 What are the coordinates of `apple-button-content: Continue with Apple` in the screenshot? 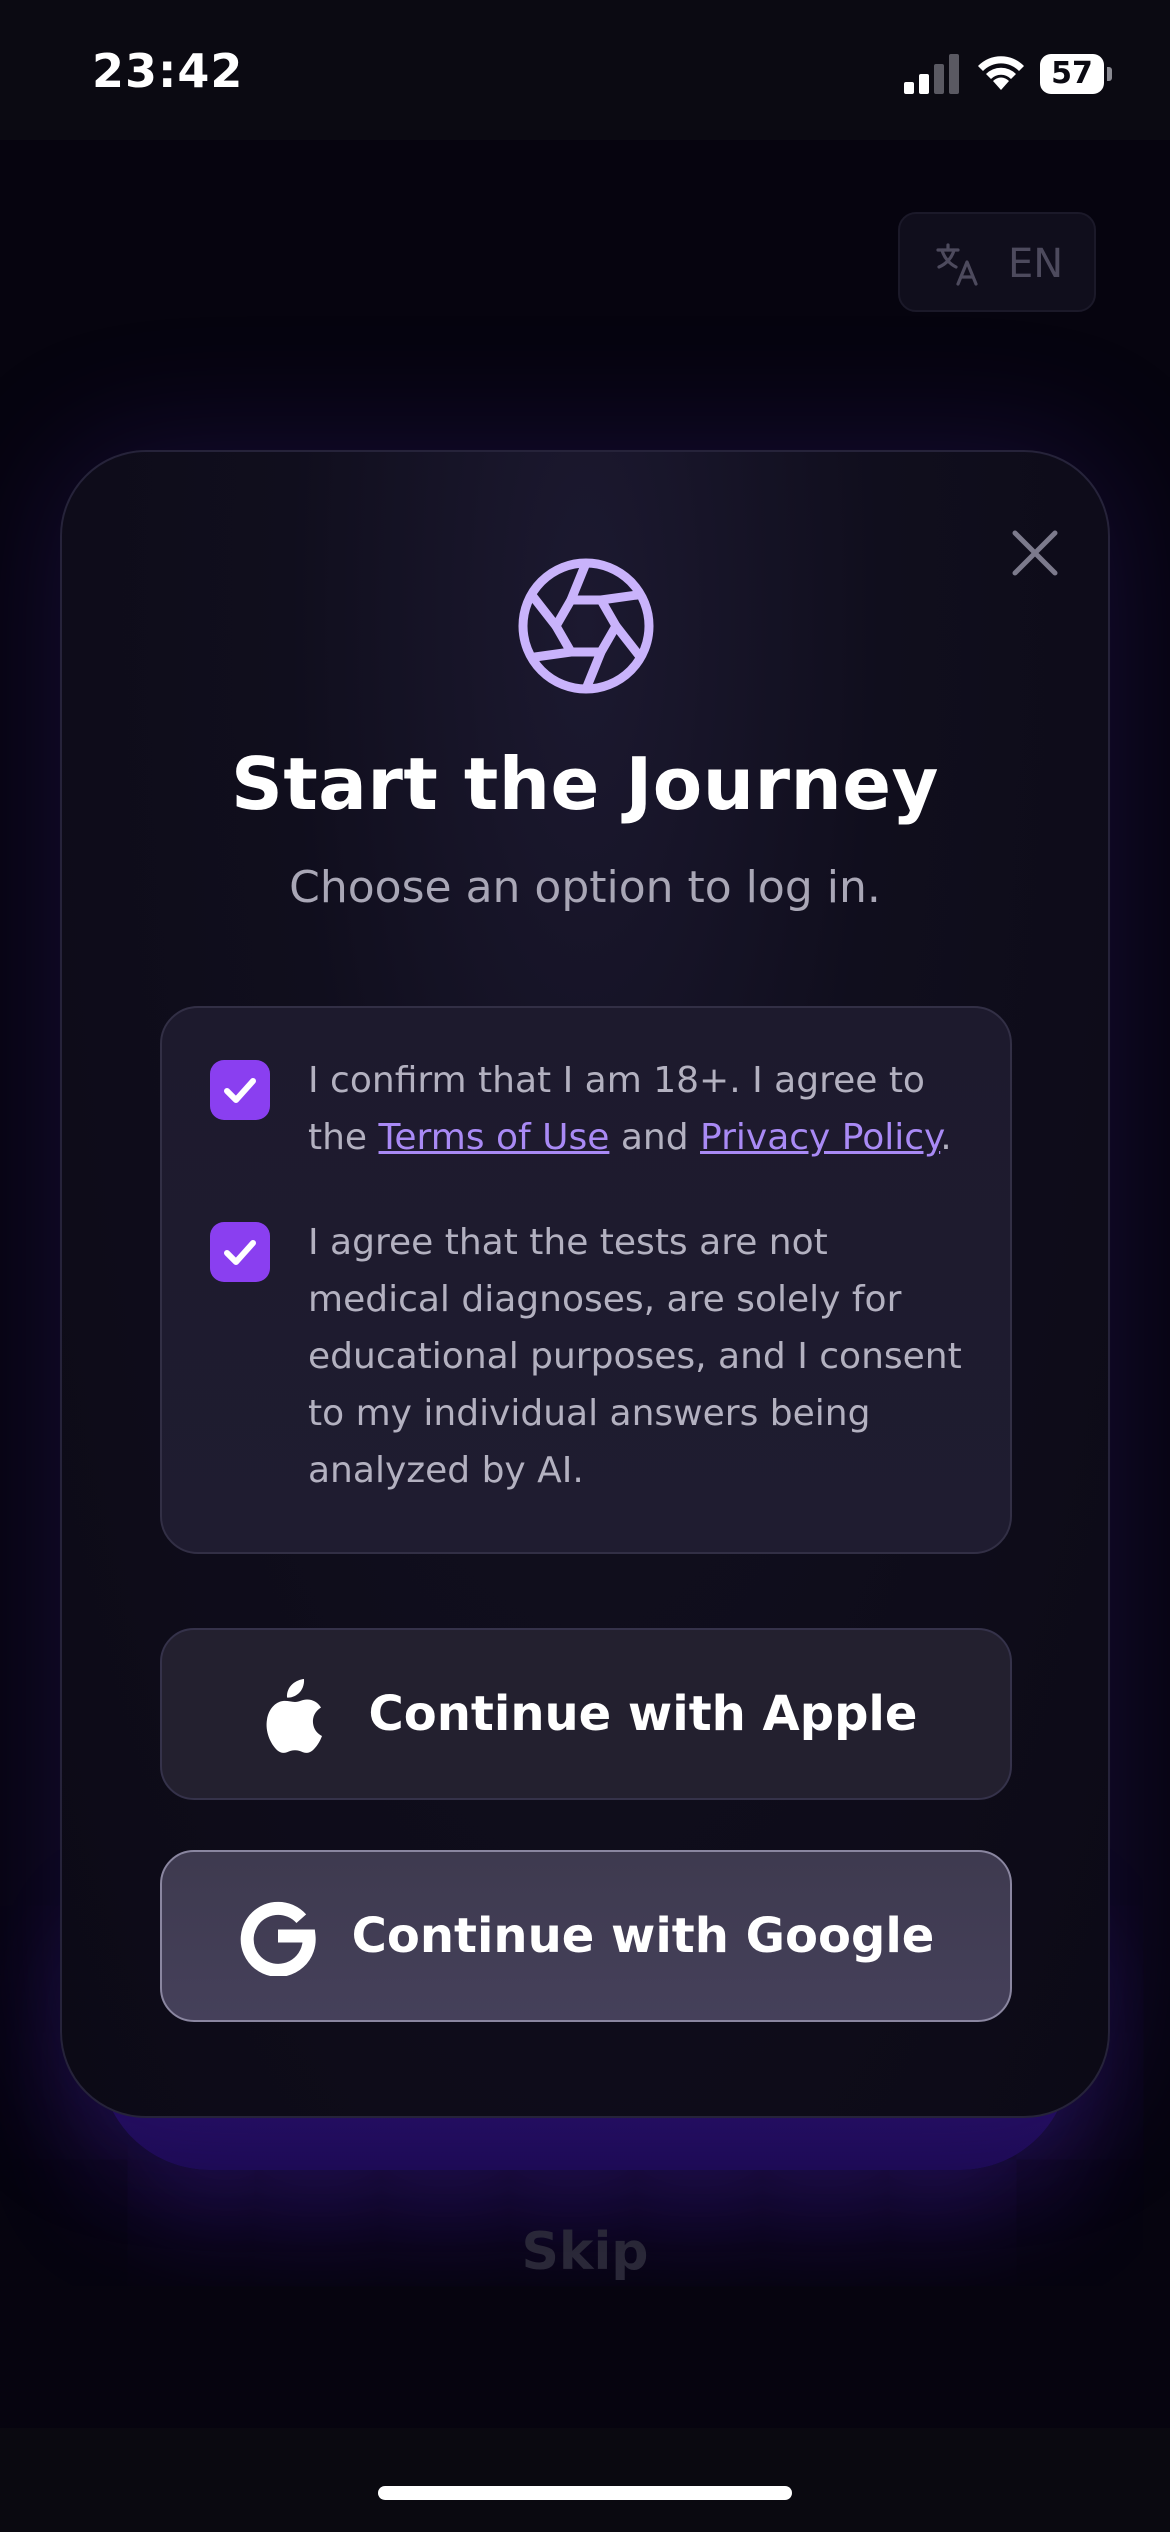 It's located at (586, 1714).